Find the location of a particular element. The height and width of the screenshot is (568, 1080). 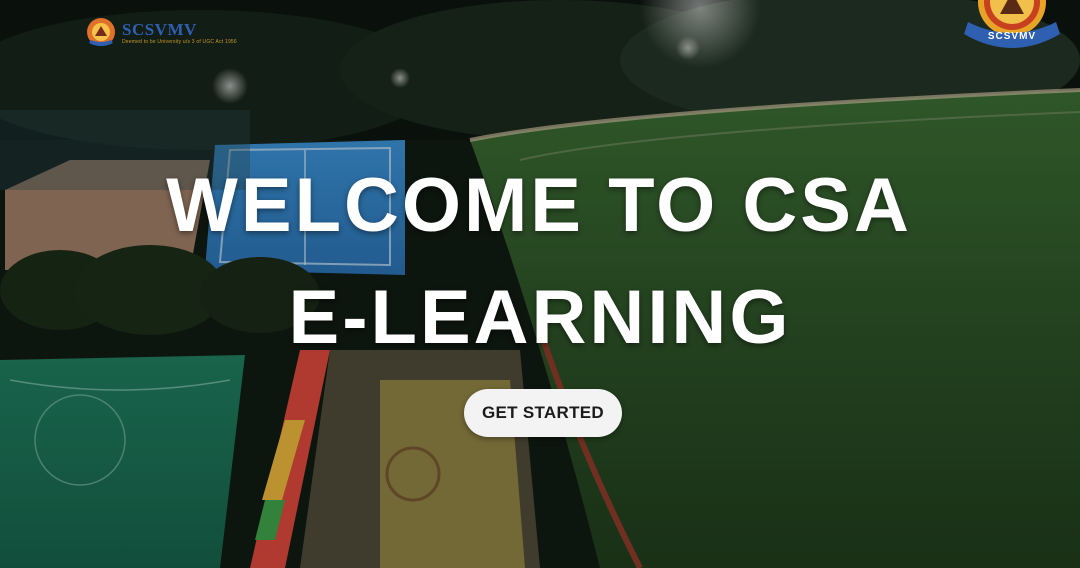

university-emblem-icon is located at coordinates (101, 32).